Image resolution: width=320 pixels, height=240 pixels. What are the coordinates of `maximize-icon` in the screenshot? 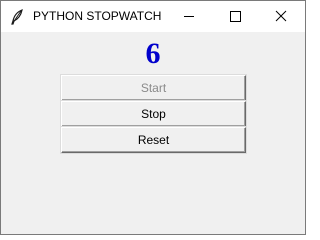 It's located at (235, 16).